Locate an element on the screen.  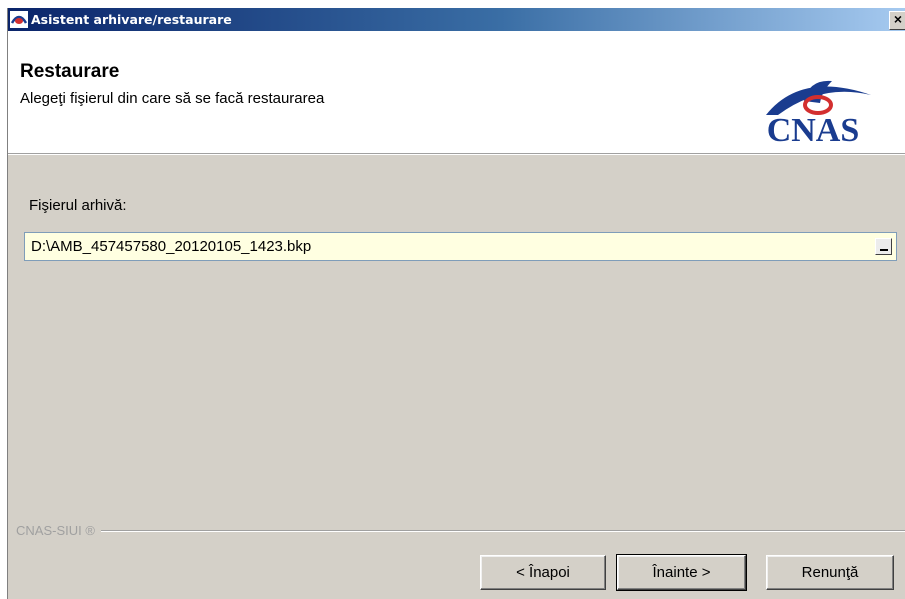
ellipsis-icon is located at coordinates (884, 250).